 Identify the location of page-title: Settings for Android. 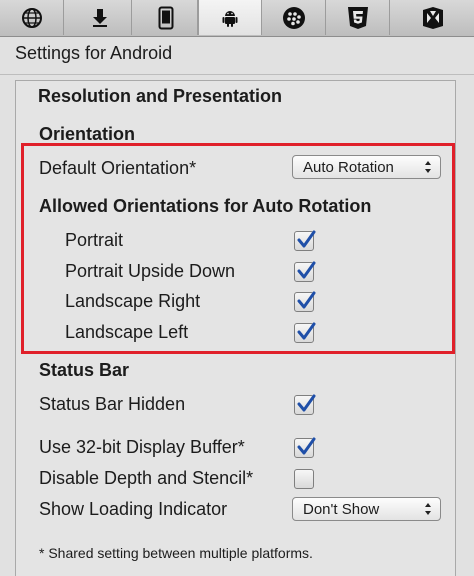
(94, 53).